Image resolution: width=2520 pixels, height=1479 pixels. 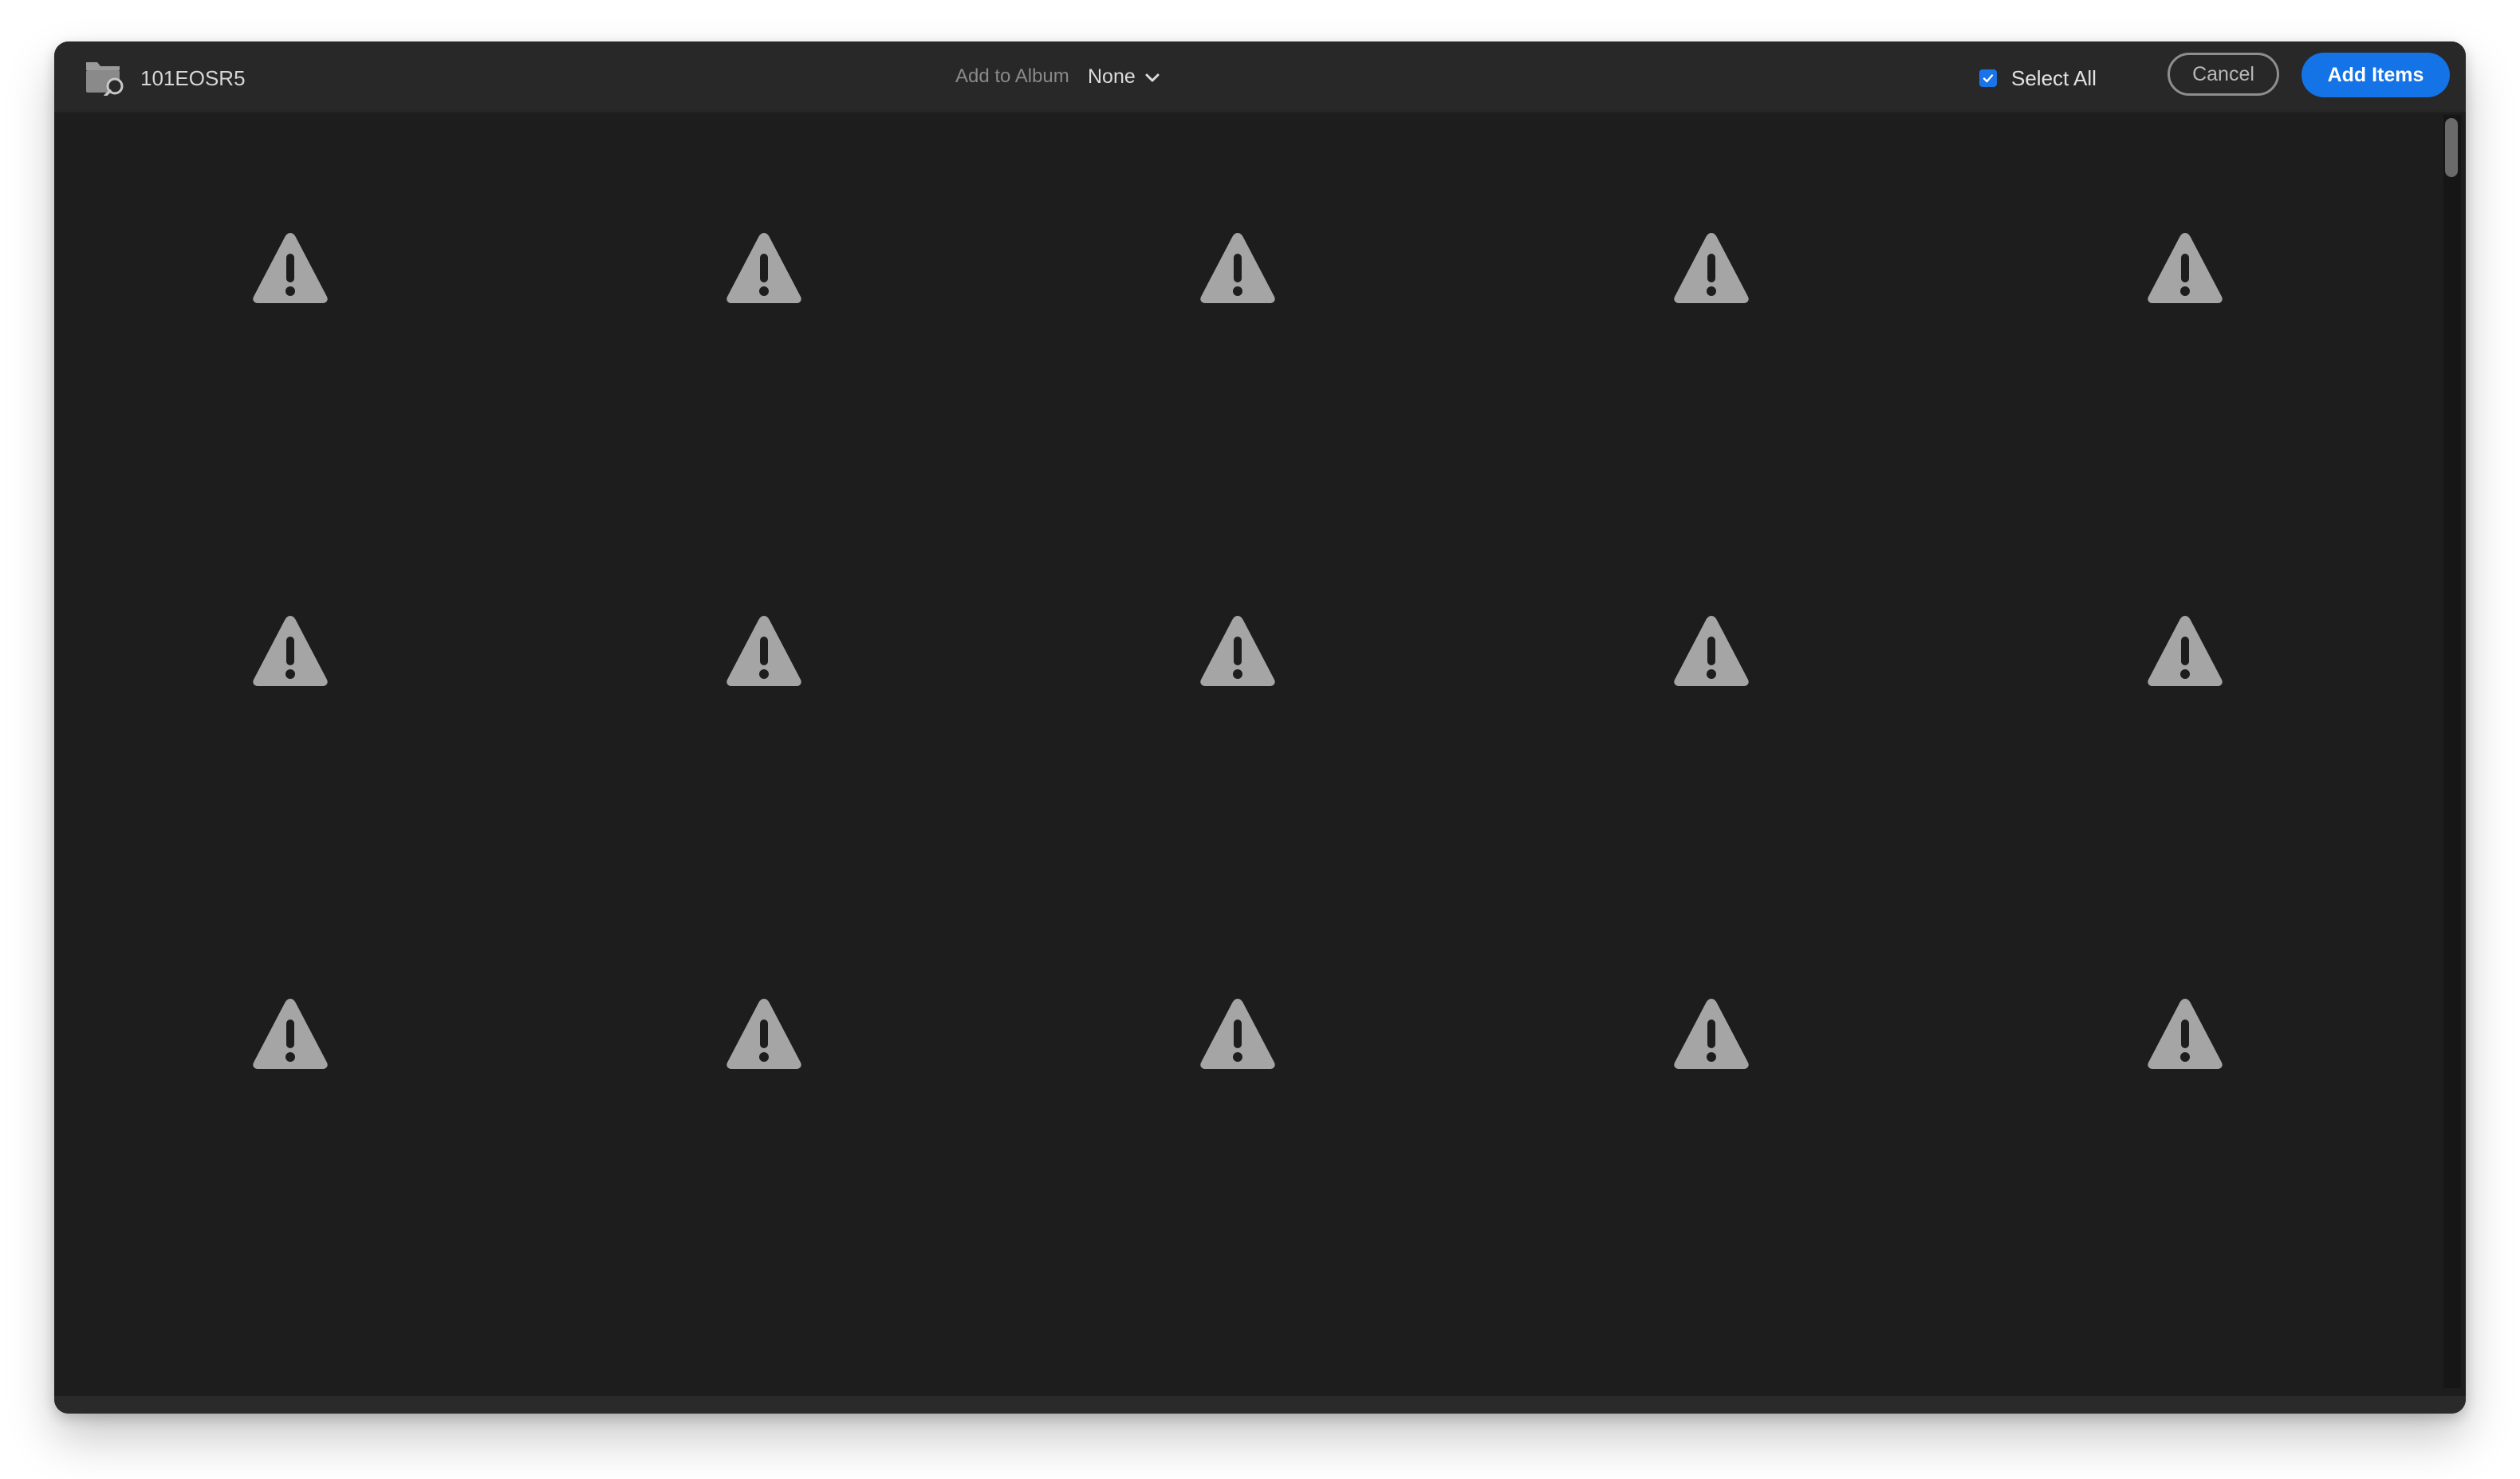 I want to click on checkbox-checked-icon, so click(x=1988, y=78).